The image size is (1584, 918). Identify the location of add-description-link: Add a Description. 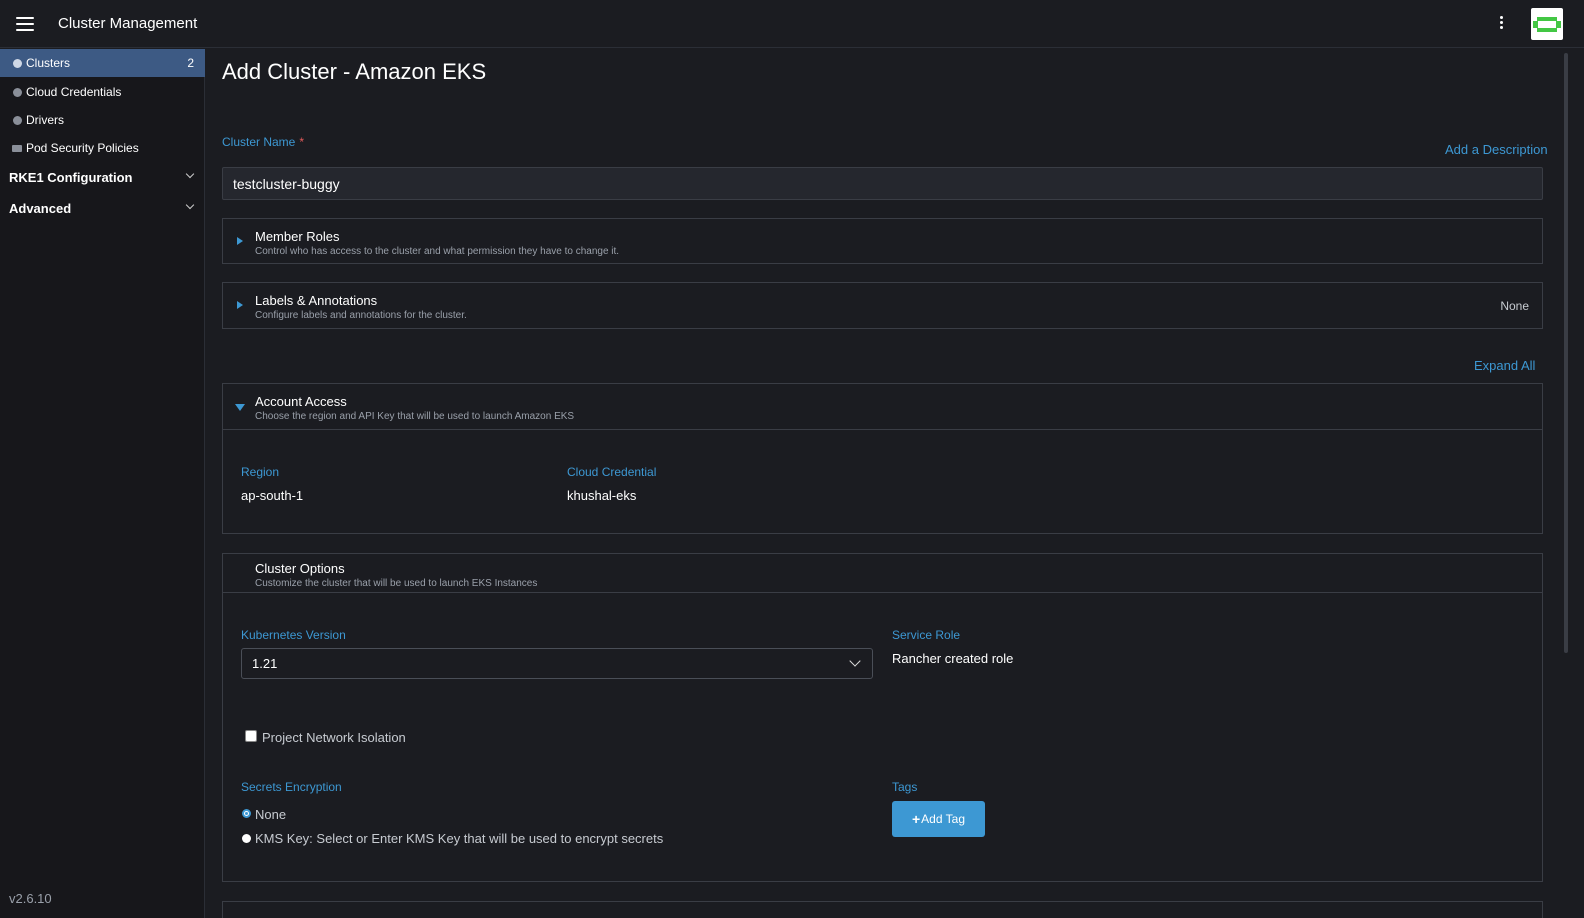
(1496, 149).